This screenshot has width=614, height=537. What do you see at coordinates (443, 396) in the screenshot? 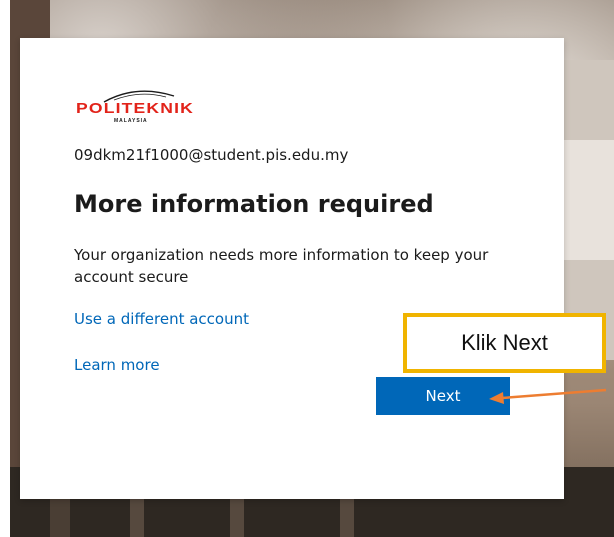
I see `next-button: Next` at bounding box center [443, 396].